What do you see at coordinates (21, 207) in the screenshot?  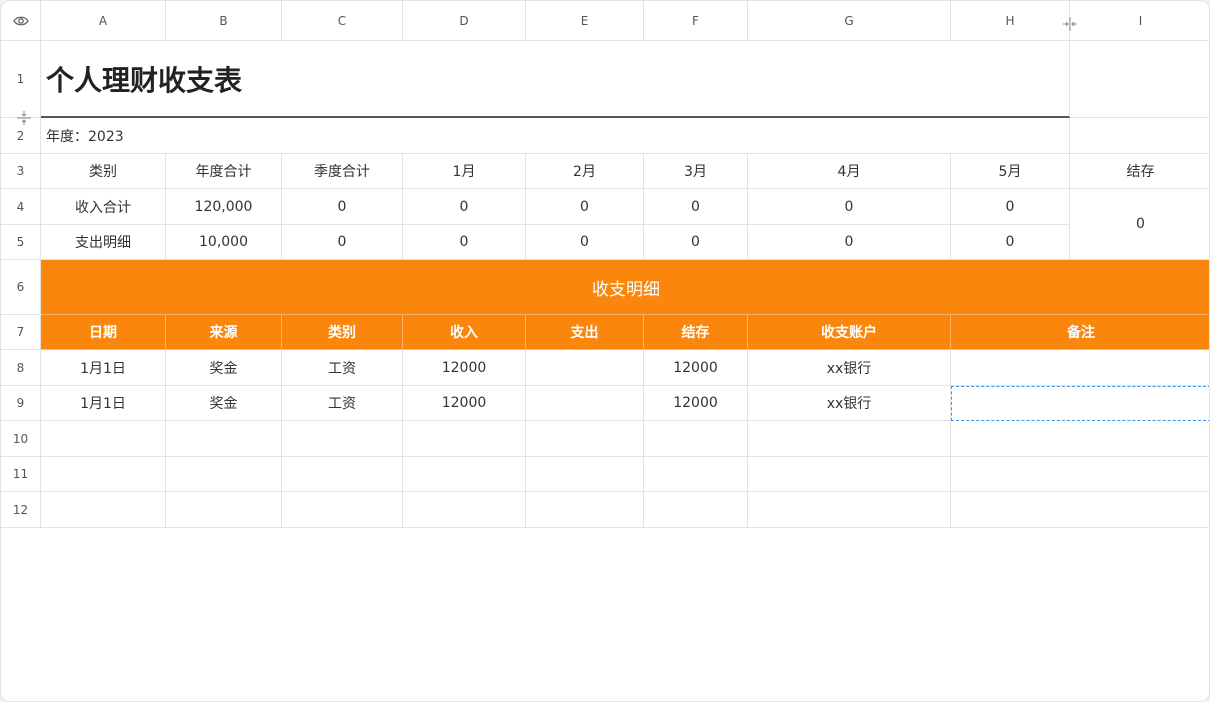 I see `row-header-4: 4` at bounding box center [21, 207].